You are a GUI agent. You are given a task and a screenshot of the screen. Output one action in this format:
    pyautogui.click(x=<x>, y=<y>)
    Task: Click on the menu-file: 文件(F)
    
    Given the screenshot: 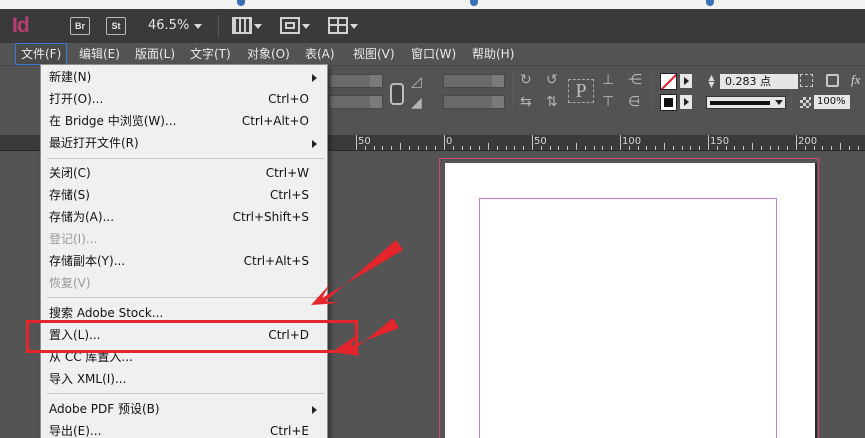 What is the action you would take?
    pyautogui.click(x=41, y=54)
    